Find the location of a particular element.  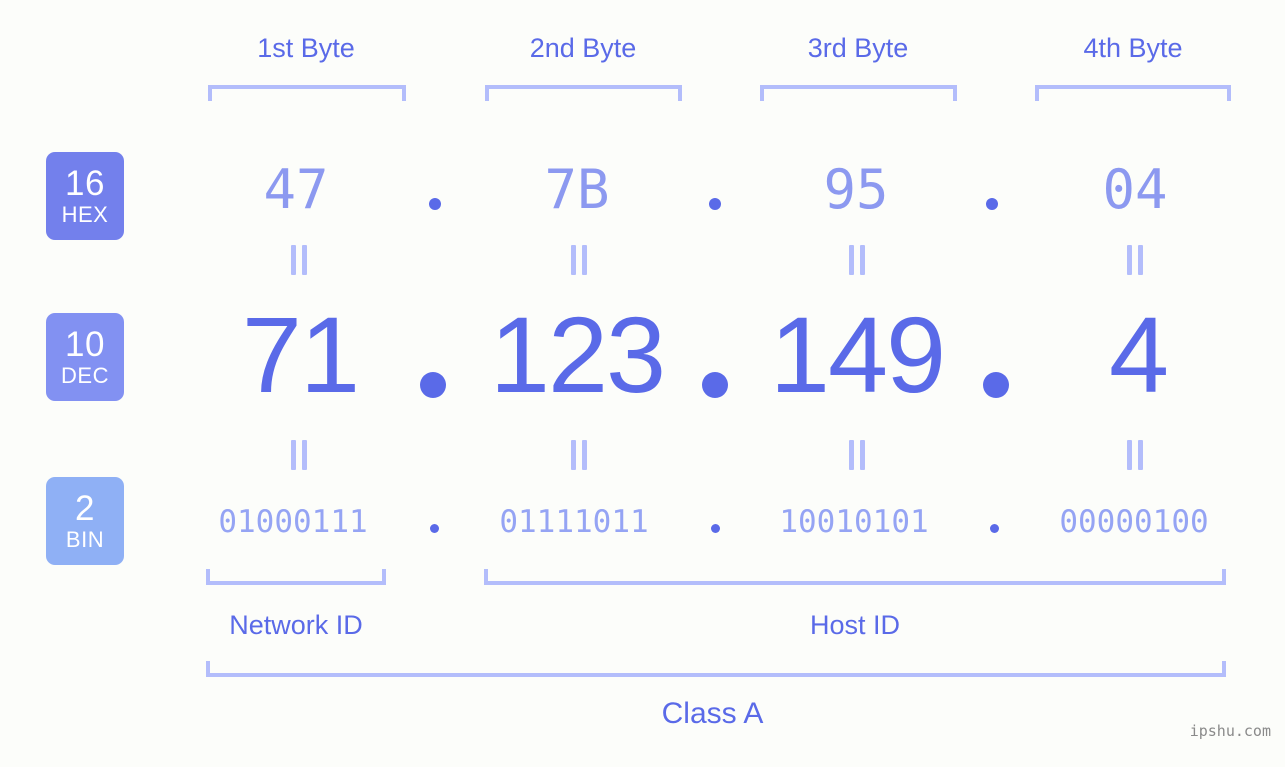

byte-header-4: 4th Byte is located at coordinates (1133, 48).